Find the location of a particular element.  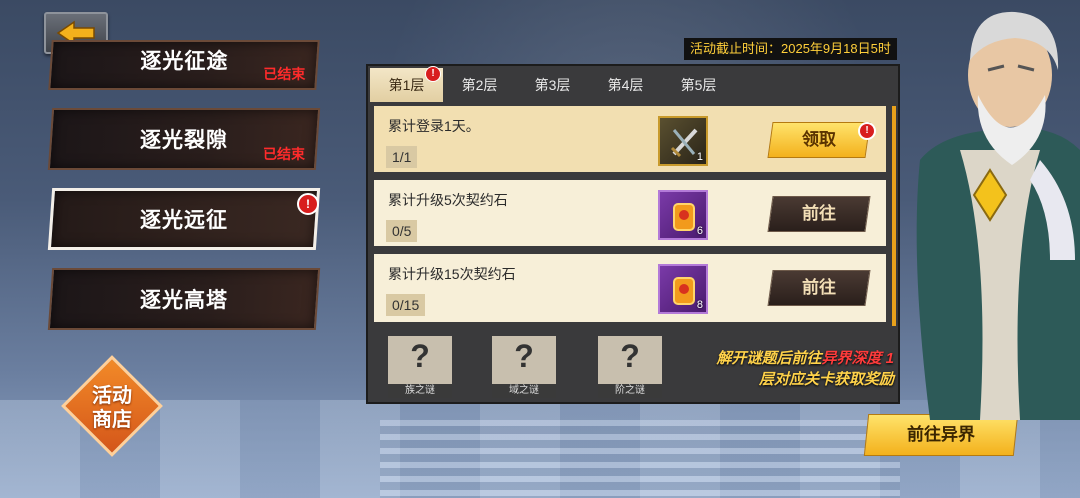

tab-label: 第5层 is located at coordinates (698, 85).